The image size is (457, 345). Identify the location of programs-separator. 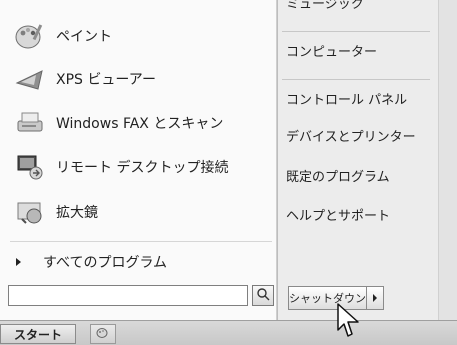
(141, 241).